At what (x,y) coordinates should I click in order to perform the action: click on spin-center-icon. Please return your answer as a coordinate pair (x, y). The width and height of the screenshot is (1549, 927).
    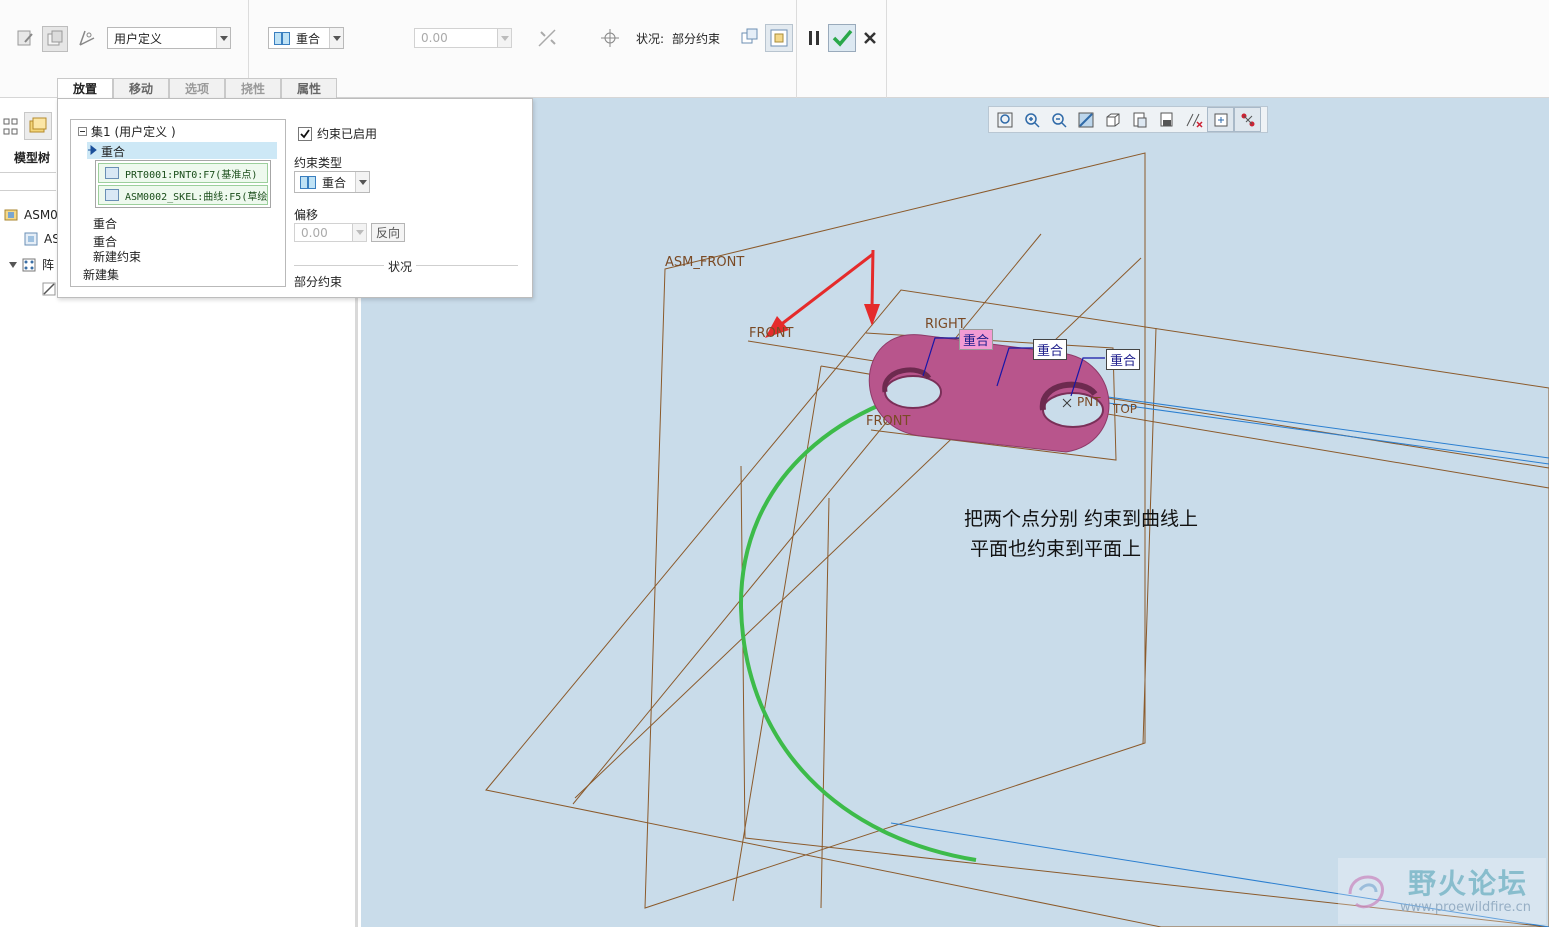
    Looking at the image, I should click on (1247, 119).